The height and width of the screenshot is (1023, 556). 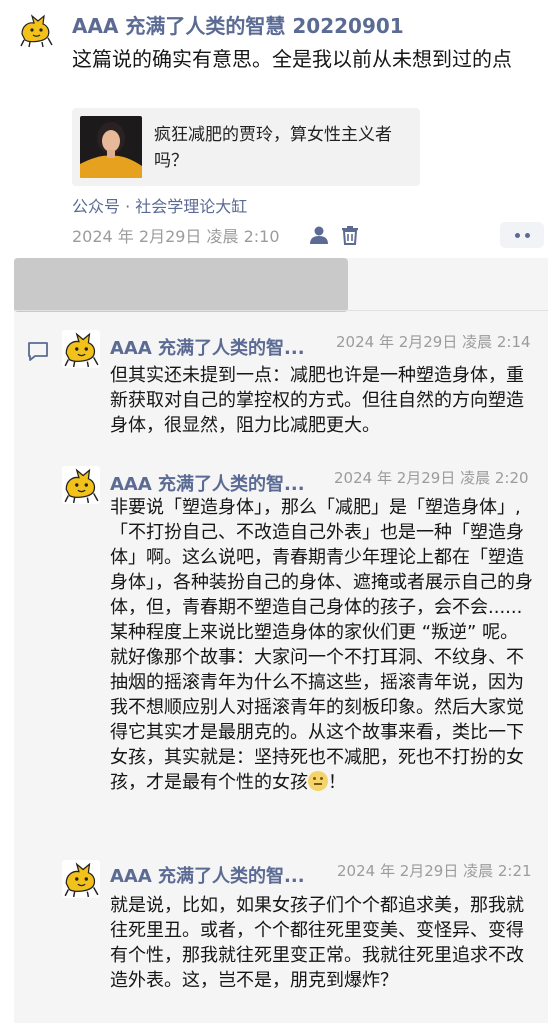 What do you see at coordinates (111, 147) in the screenshot?
I see `article-thumbnail` at bounding box center [111, 147].